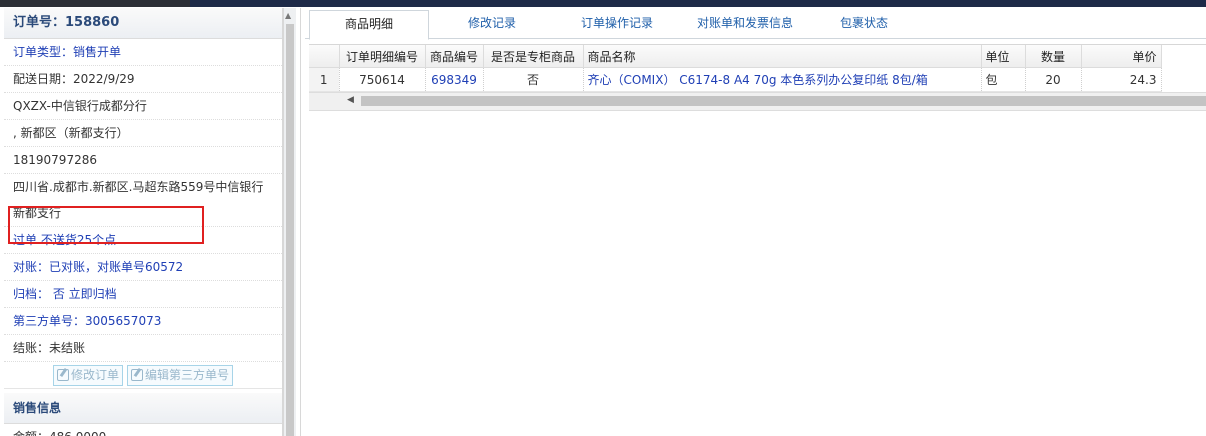 Image resolution: width=1206 pixels, height=436 pixels. What do you see at coordinates (782, 56) in the screenshot?
I see `column-header-product-name: 商品名称` at bounding box center [782, 56].